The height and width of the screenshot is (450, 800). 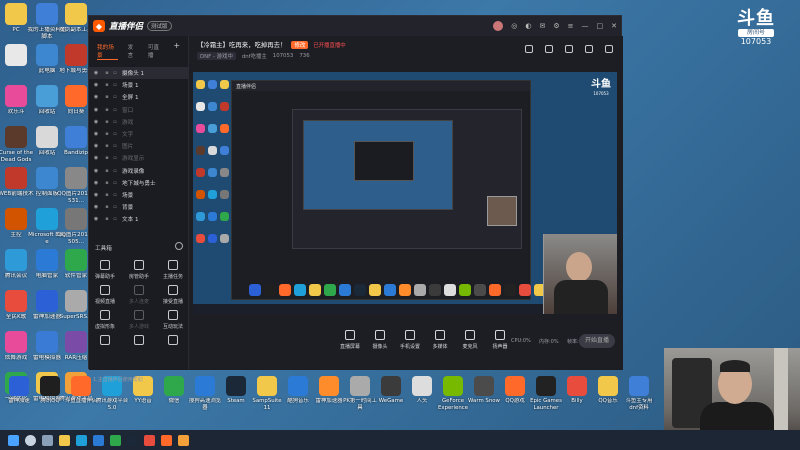 I want to click on edit-title-button: 修改, so click(x=300, y=44).